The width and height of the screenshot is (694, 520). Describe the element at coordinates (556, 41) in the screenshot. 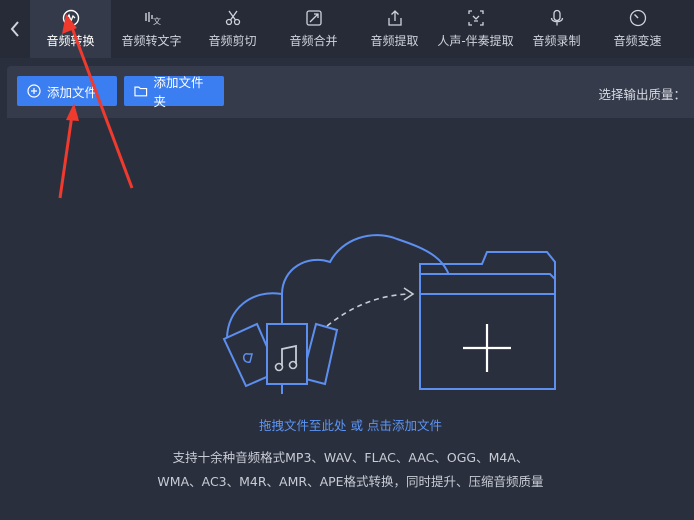

I see `tab-label: 音频录制` at that location.